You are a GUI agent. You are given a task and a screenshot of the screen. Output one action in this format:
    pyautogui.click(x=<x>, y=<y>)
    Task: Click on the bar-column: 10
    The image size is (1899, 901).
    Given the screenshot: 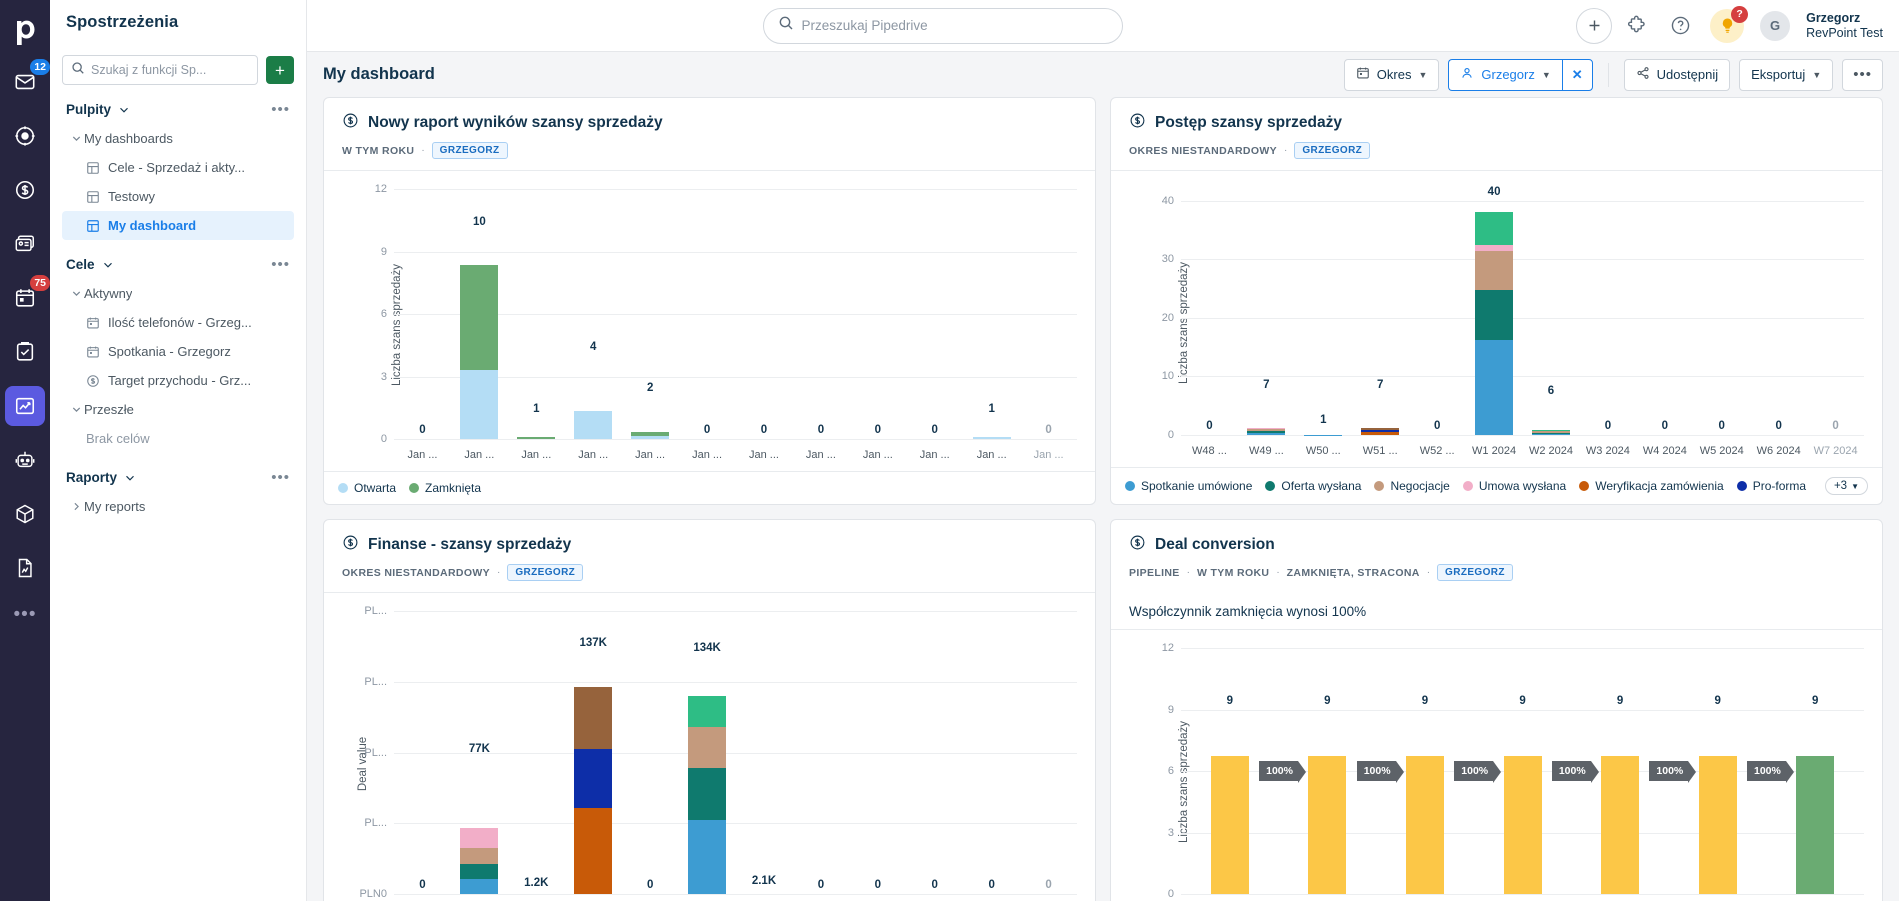 What is the action you would take?
    pyautogui.click(x=479, y=314)
    